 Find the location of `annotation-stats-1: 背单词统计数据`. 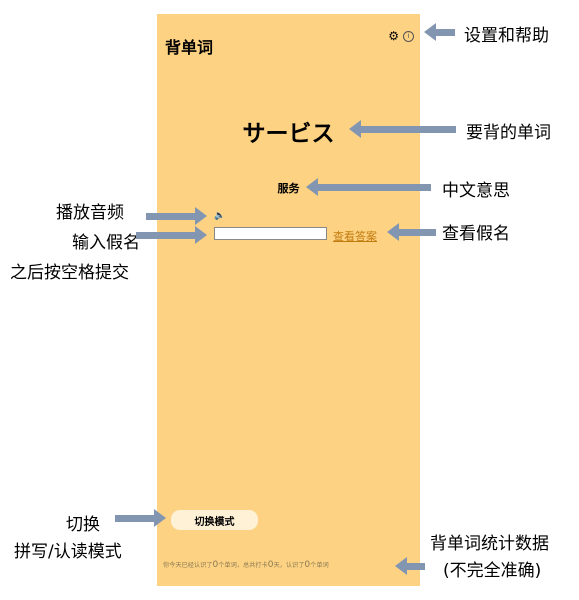

annotation-stats-1: 背单词统计数据 is located at coordinates (489, 544).